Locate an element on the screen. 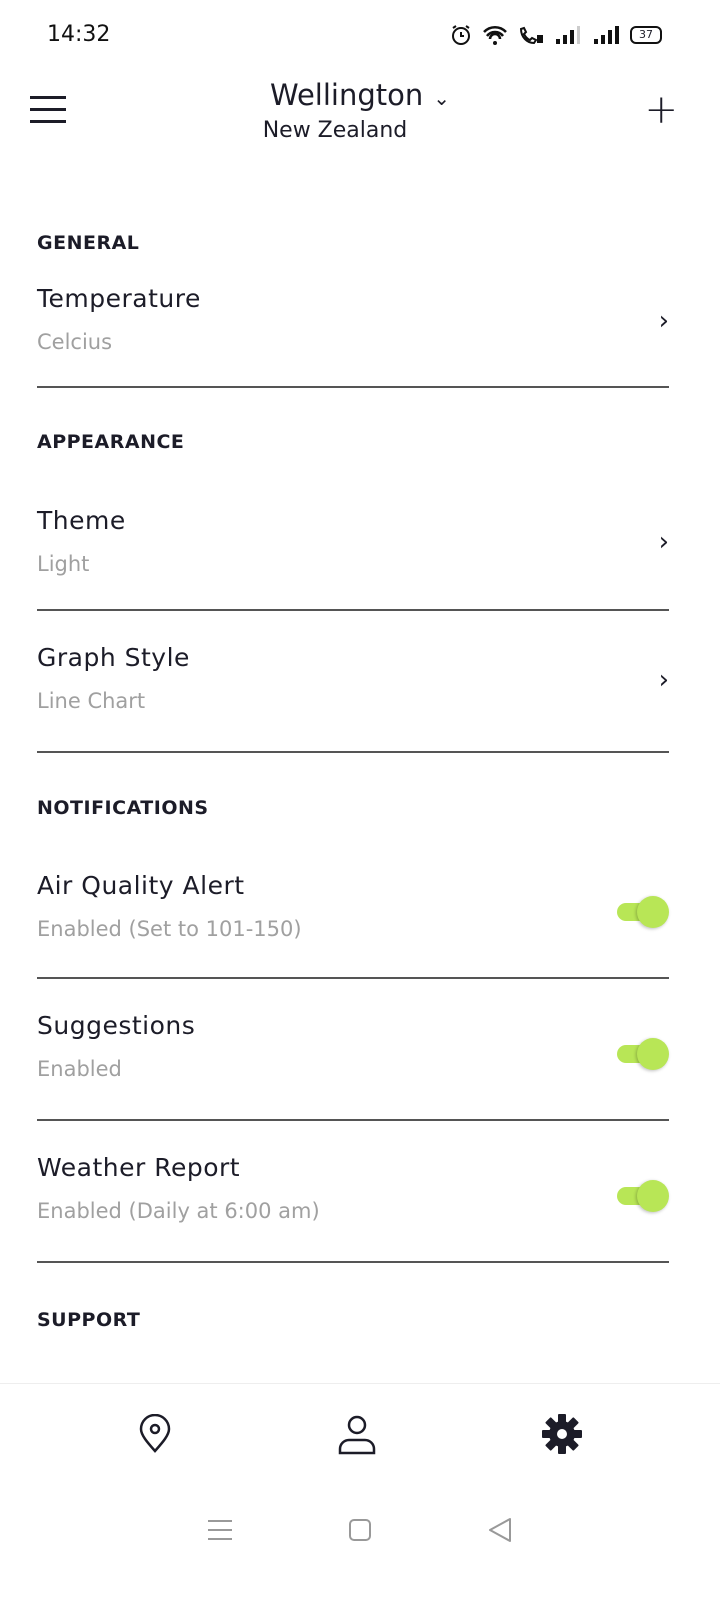 The image size is (720, 1600). header: Wellington ⌄ New Zealand + is located at coordinates (360, 115).